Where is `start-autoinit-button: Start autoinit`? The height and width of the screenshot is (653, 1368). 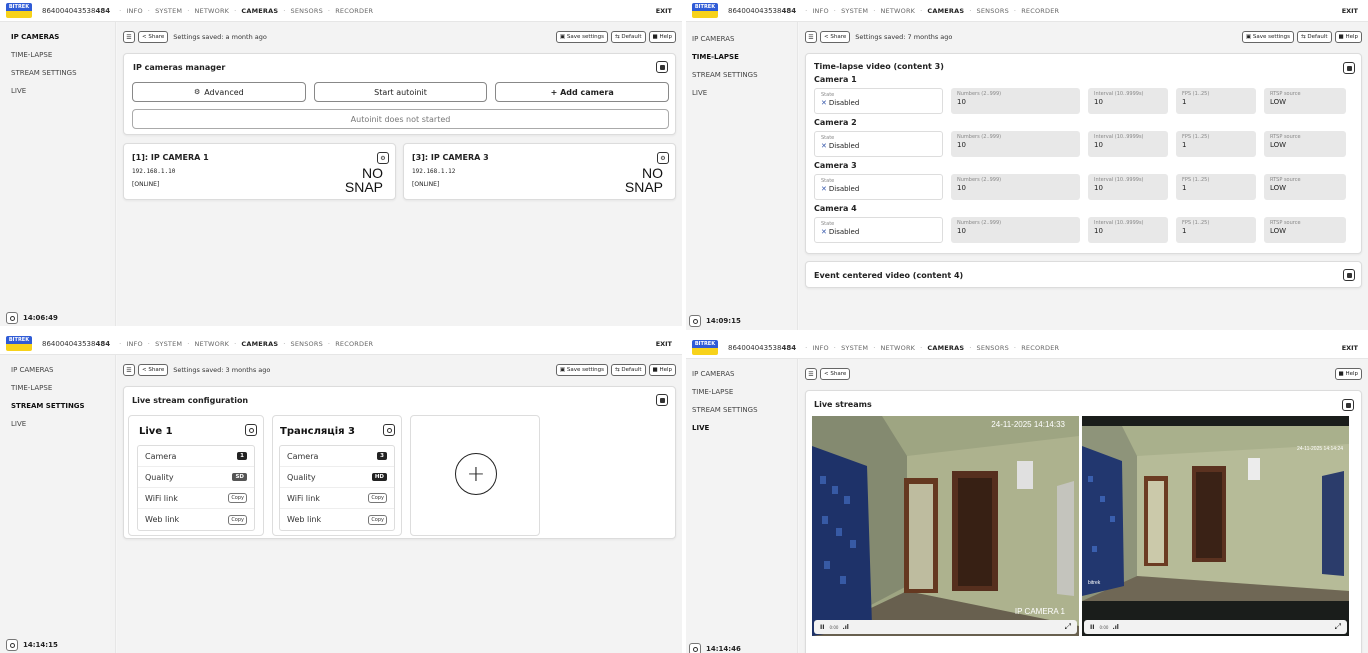
start-autoinit-button: Start autoinit is located at coordinates (400, 92).